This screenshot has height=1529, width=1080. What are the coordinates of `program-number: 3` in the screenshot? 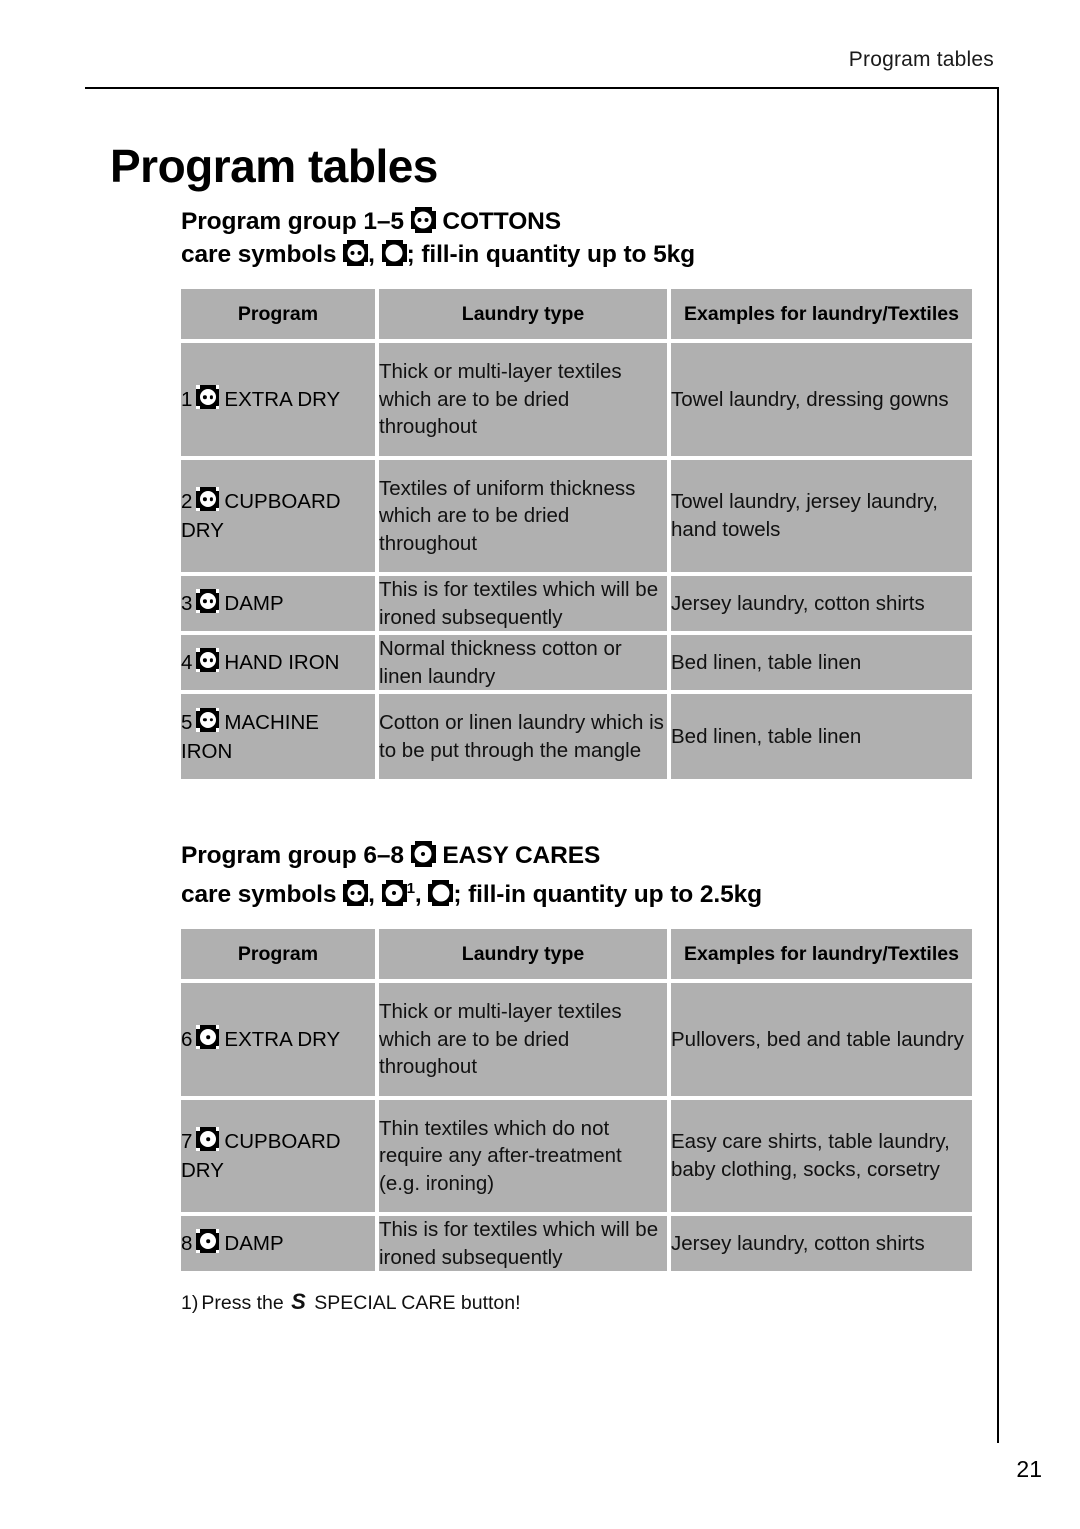 It's located at (187, 603).